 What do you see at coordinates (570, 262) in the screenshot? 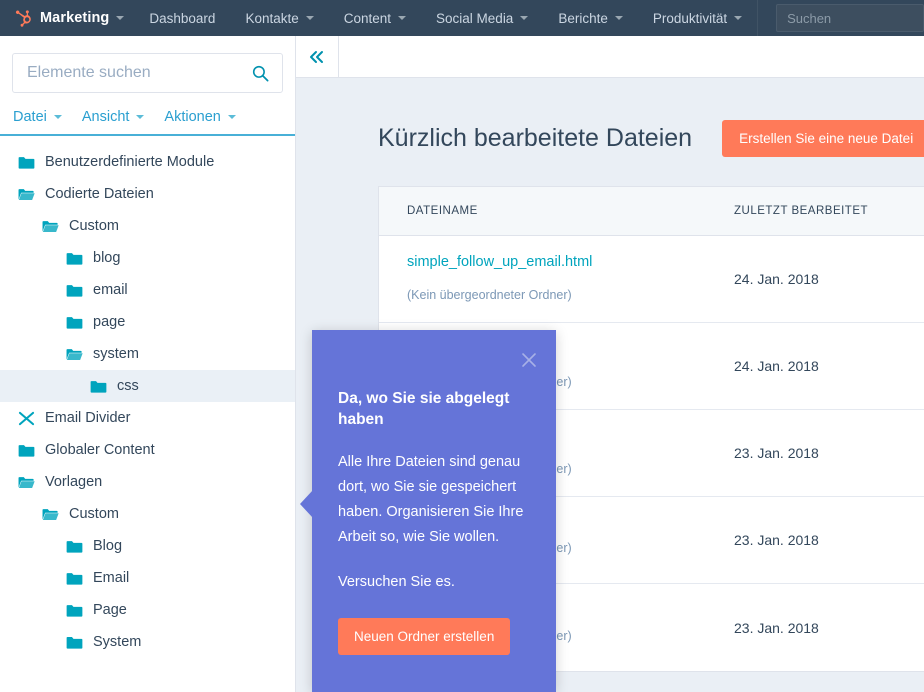
I see `file-link: simple_follow_up_email.html` at bounding box center [570, 262].